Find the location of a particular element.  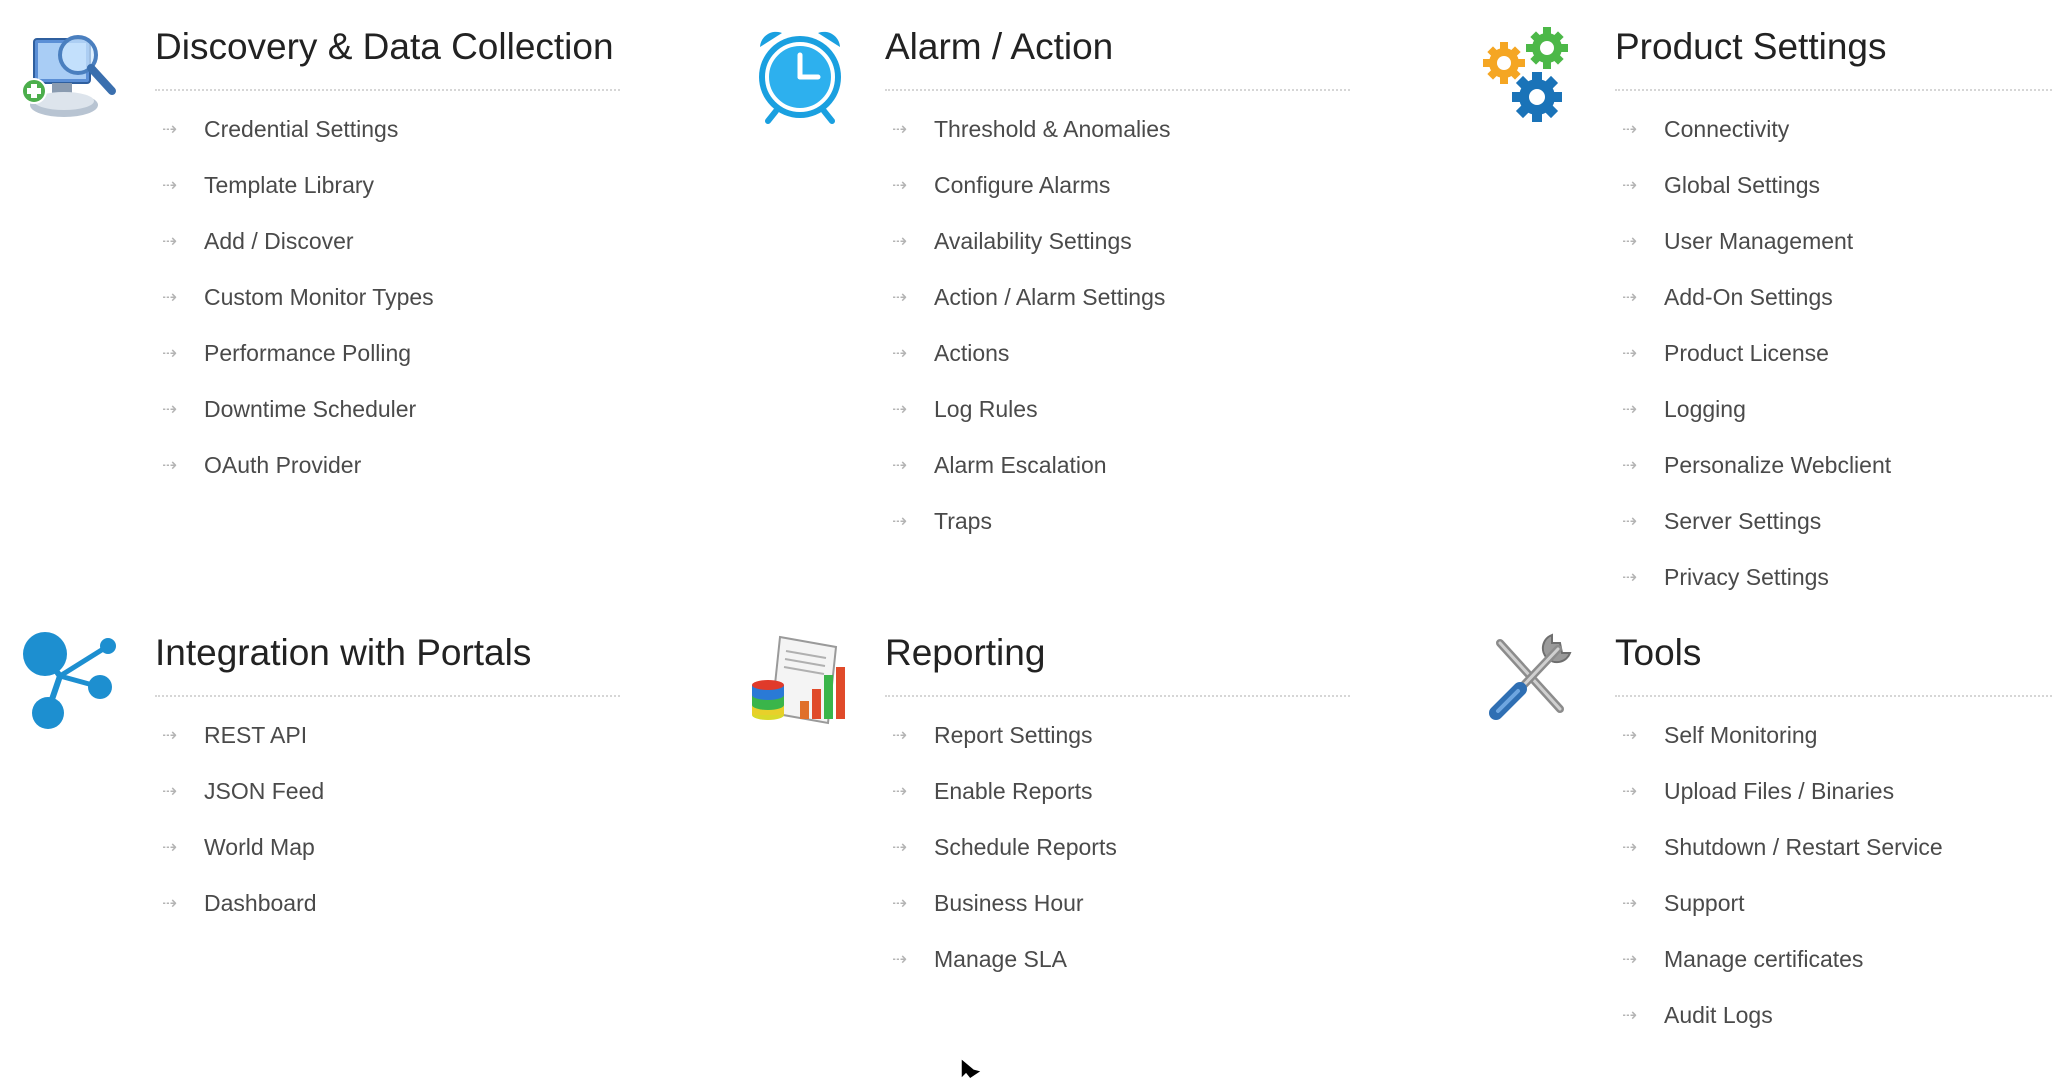

link-label: Logging is located at coordinates (1705, 409).